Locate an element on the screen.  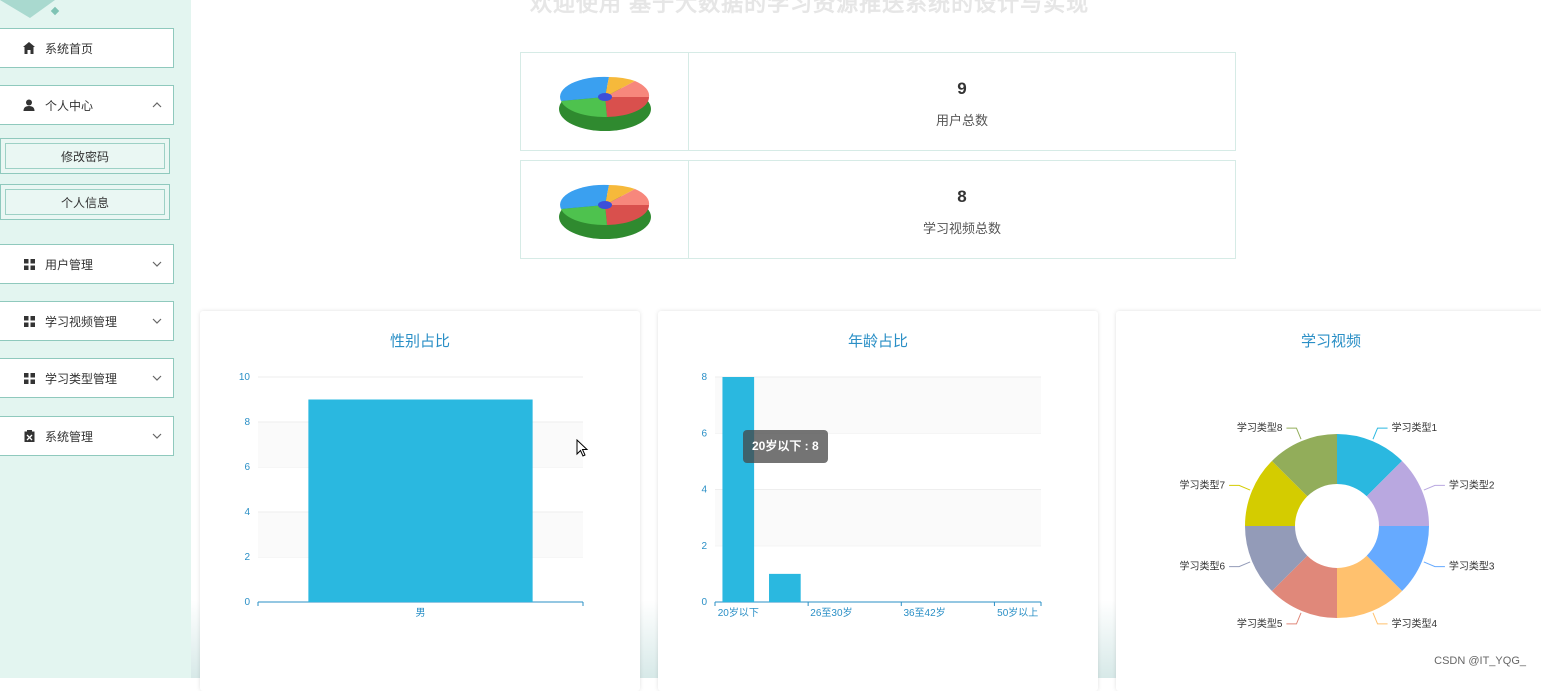
x-tick-label: 20岁以下 is located at coordinates (738, 612).